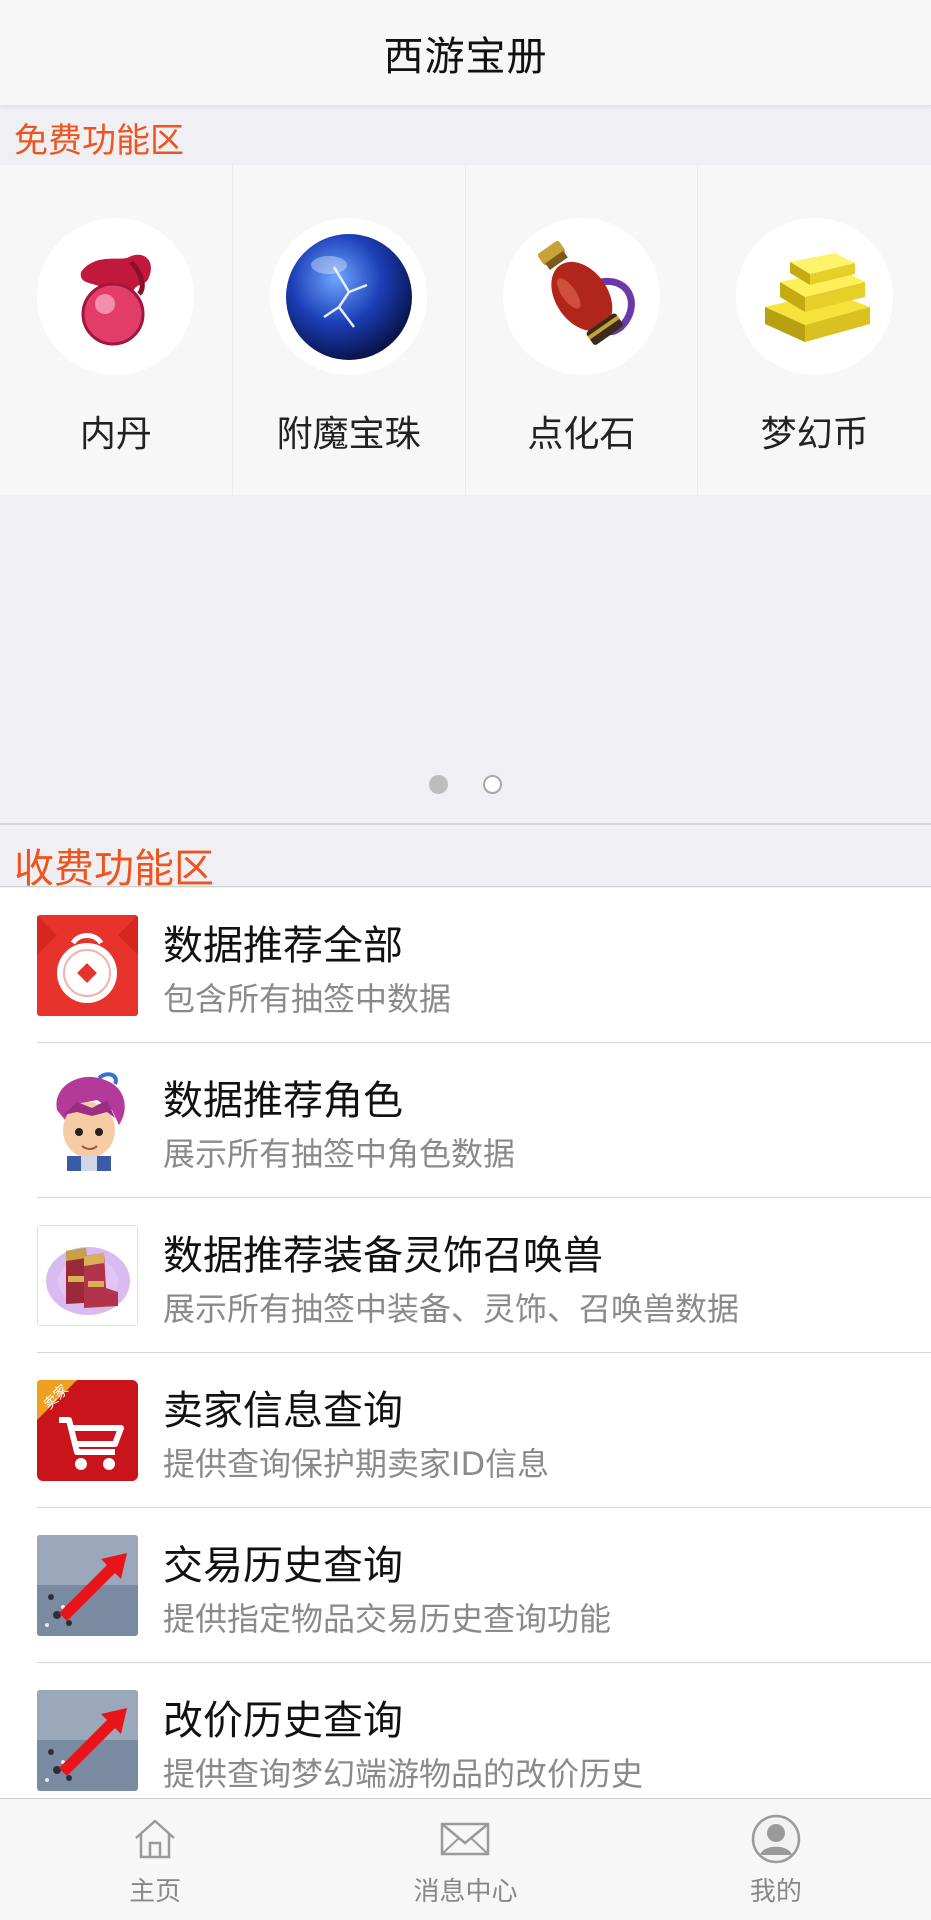  I want to click on item-title: 数据推荐全部, so click(283, 946).